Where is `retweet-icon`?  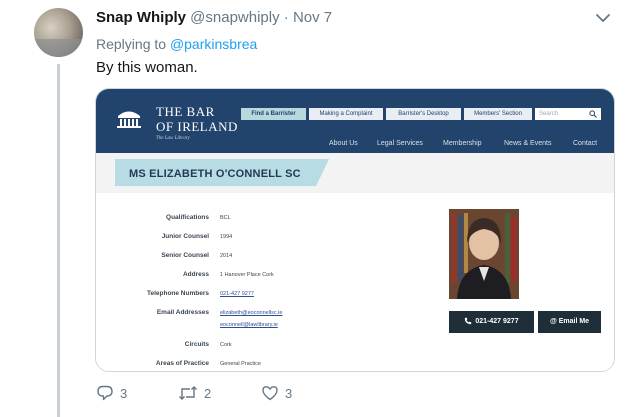 retweet-icon is located at coordinates (188, 393).